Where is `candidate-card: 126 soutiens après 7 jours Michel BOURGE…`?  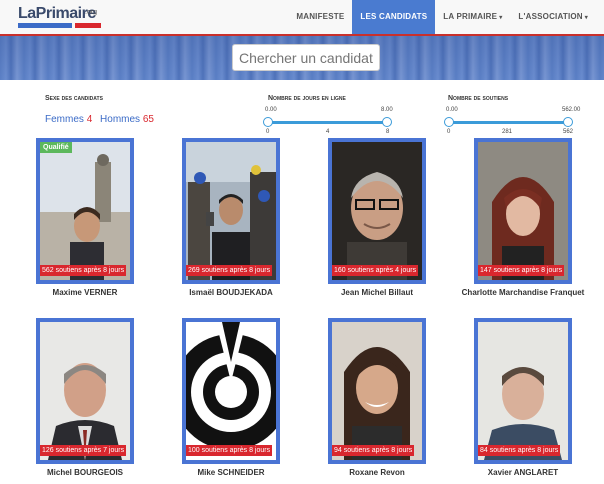 candidate-card: 126 soutiens après 7 jours Michel BOURGE… is located at coordinates (85, 397).